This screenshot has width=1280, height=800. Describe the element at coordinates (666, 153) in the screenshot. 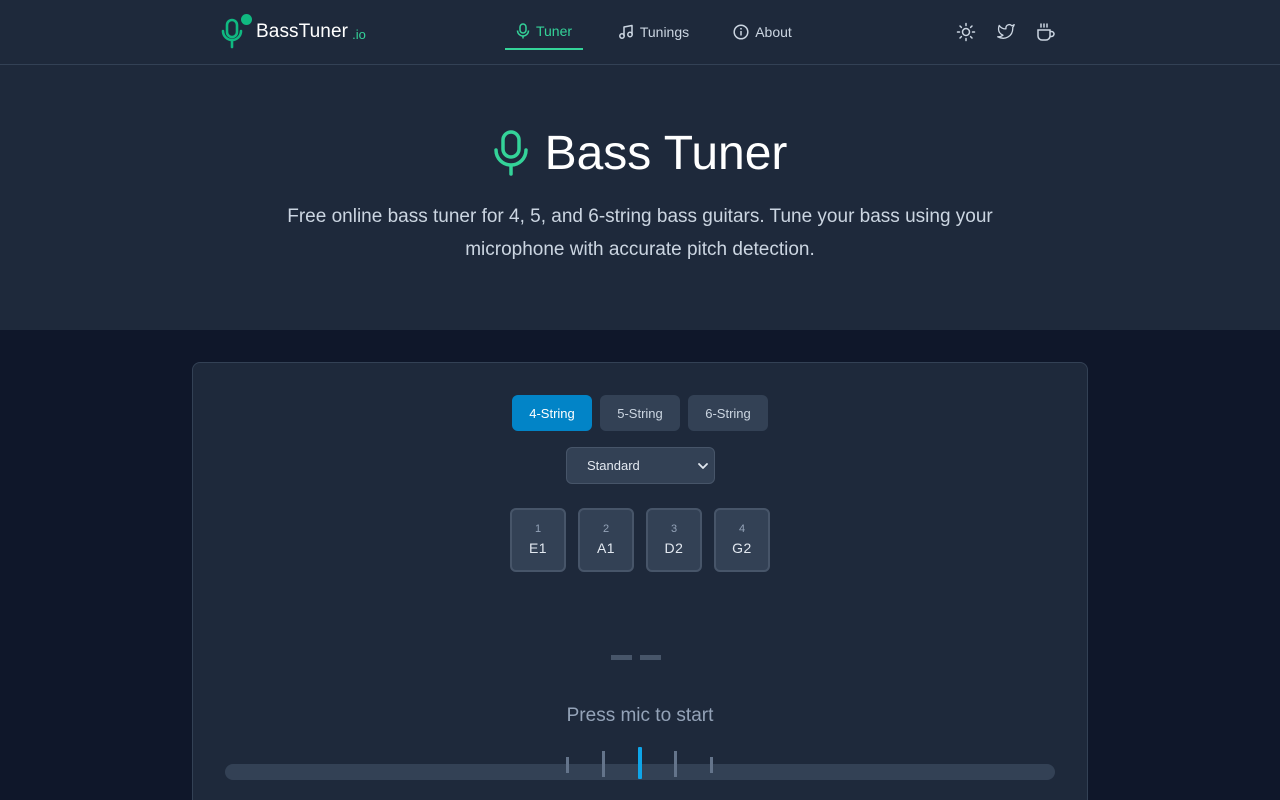

I see `page-title: Bass Tuner` at that location.